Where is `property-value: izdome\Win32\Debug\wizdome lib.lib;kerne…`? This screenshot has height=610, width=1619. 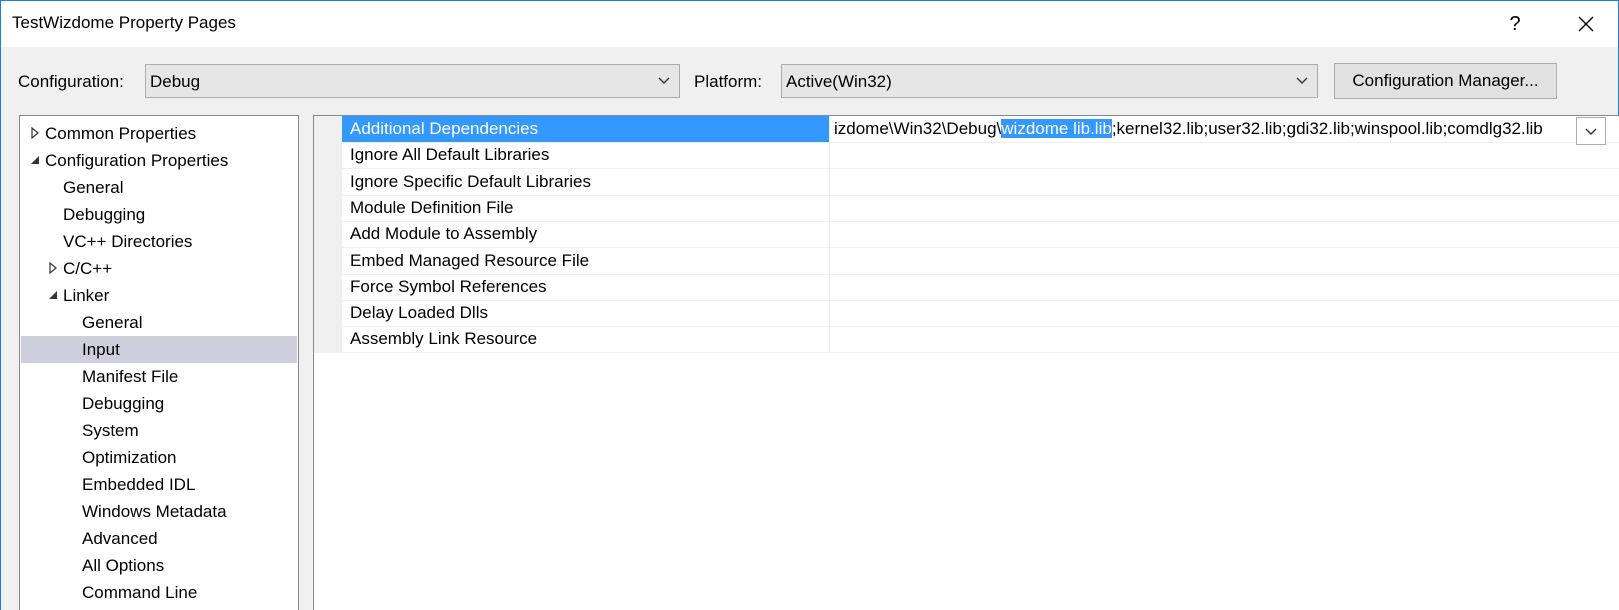 property-value: izdome\Win32\Debug\wizdome lib.lib;kerne… is located at coordinates (1200, 129).